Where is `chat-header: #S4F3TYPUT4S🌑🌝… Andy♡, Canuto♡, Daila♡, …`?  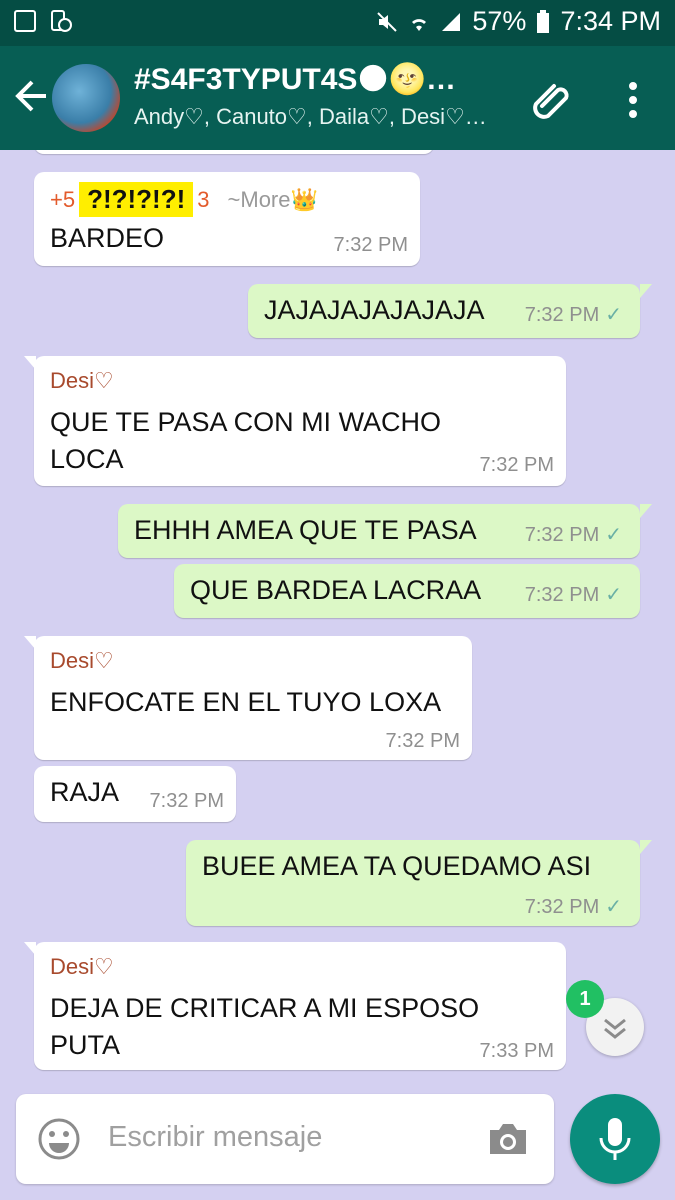
chat-header: #S4F3TYPUT4S🌑🌝… Andy♡, Canuto♡, Daila♡, … is located at coordinates (337, 98).